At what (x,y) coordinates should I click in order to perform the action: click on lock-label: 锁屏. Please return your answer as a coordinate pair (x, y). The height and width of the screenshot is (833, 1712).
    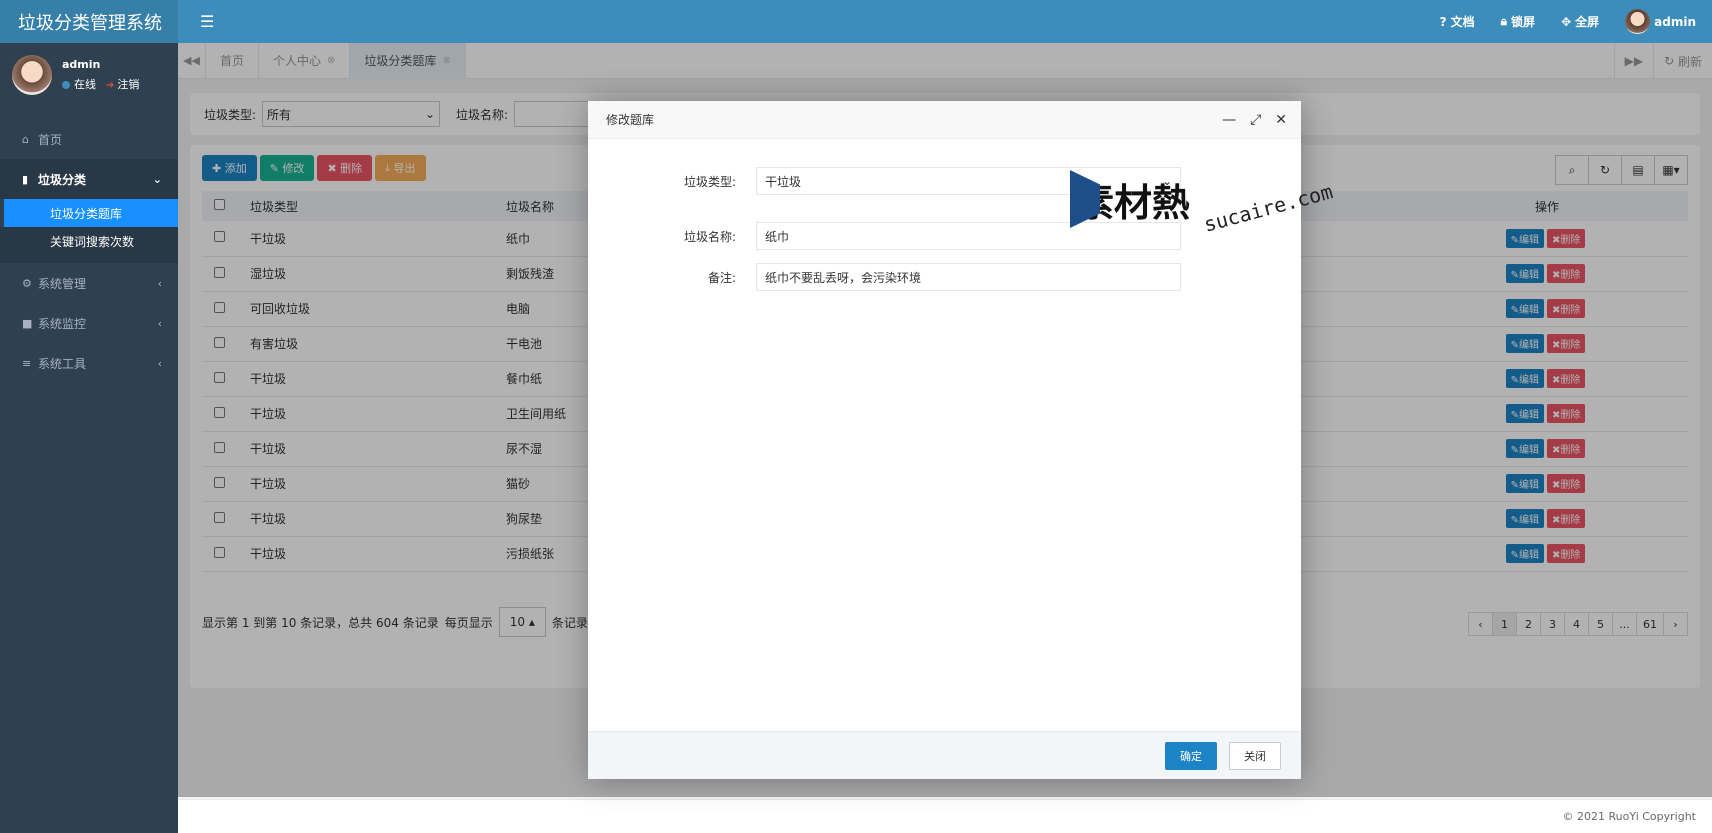
    Looking at the image, I should click on (1523, 22).